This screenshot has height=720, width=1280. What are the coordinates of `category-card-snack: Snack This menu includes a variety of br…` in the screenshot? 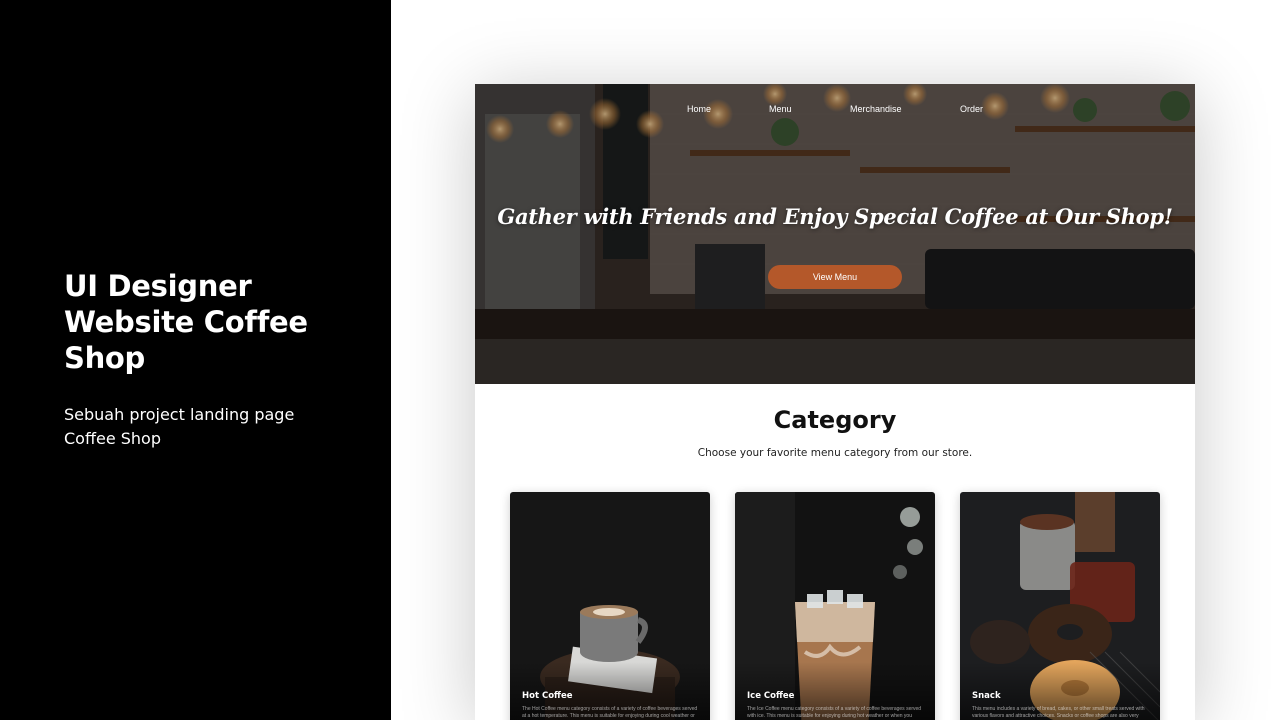 It's located at (1060, 606).